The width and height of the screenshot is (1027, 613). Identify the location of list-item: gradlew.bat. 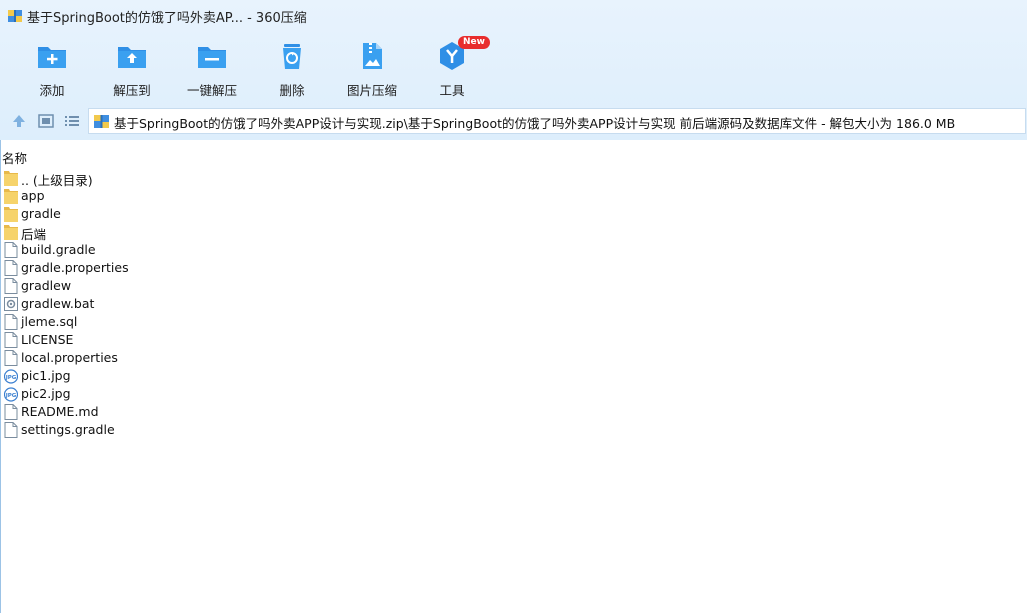
(150, 304).